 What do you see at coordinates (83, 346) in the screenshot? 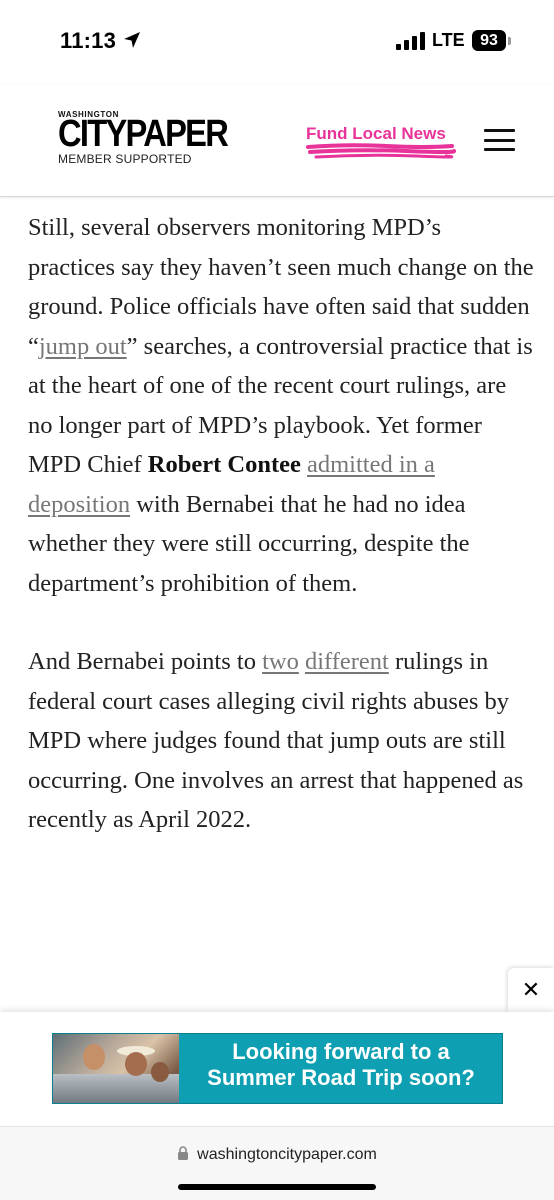
I see `jump-out-link: jump out` at bounding box center [83, 346].